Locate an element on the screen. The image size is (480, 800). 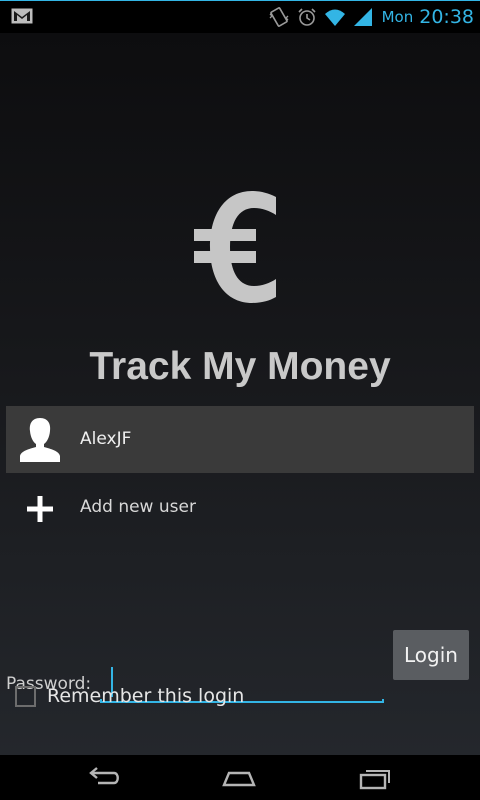
user-avatar-icon is located at coordinates (40, 440).